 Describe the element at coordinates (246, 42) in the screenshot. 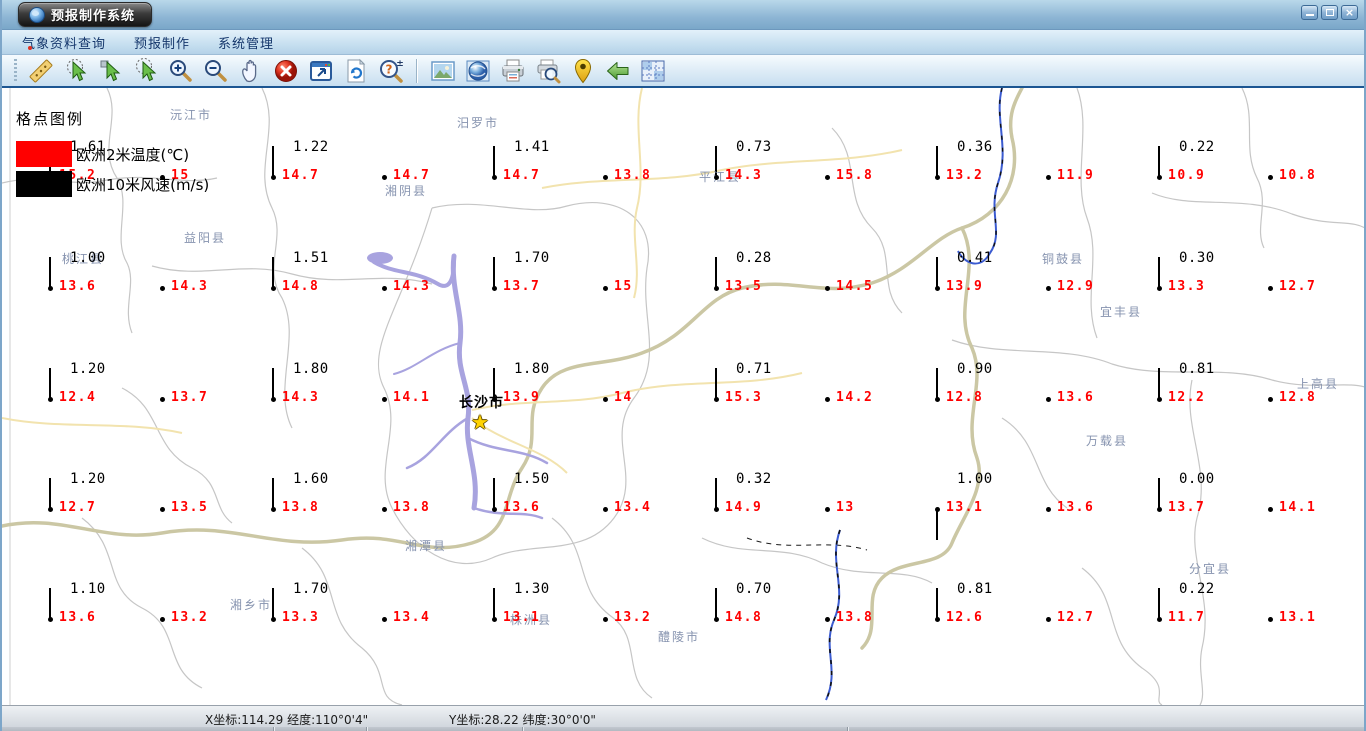

I see `menu-item-2: 系统管理` at that location.